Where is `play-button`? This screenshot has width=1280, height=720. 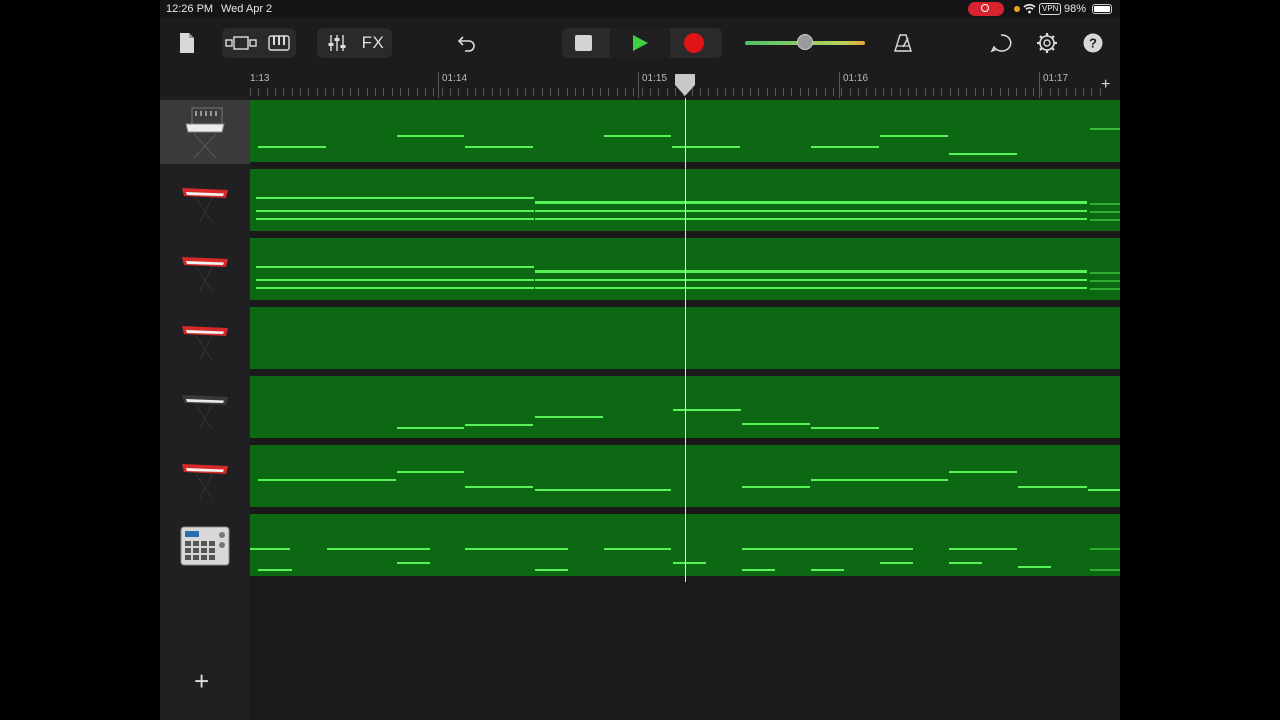 play-button is located at coordinates (640, 43).